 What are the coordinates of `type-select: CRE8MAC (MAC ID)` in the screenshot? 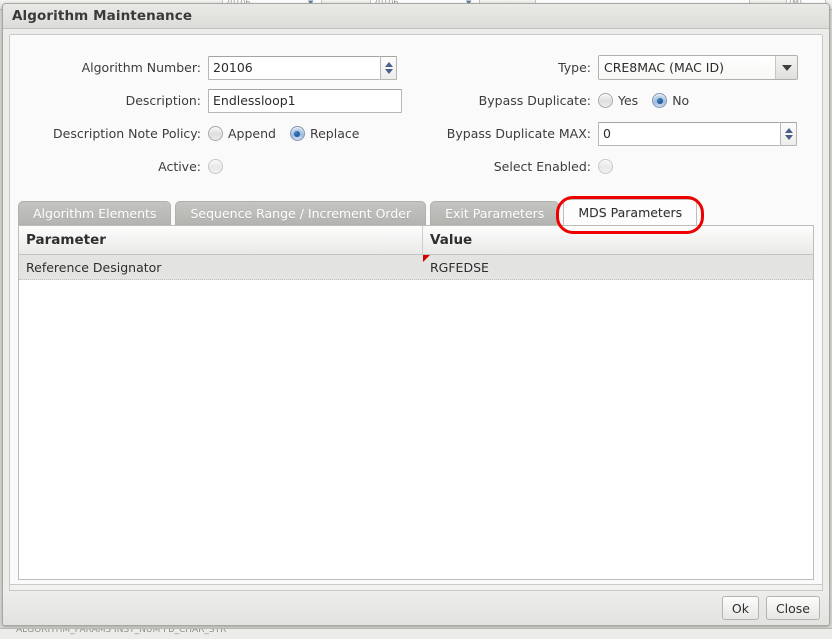 It's located at (698, 67).